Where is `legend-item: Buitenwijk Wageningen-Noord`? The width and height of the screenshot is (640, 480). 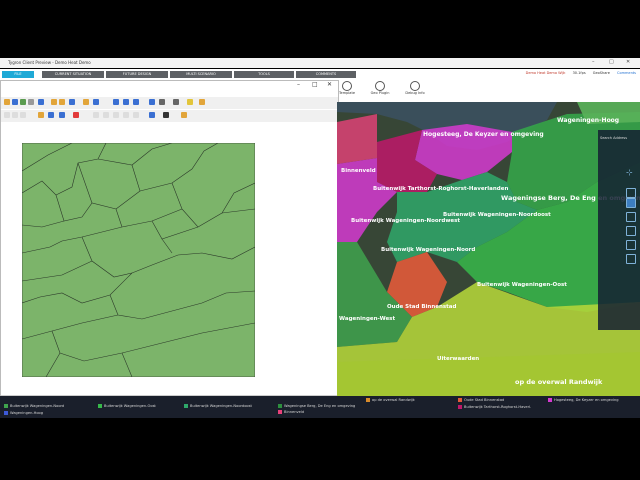
legend-item: Buitenwijk Wageningen-Noord is located at coordinates (34, 406).